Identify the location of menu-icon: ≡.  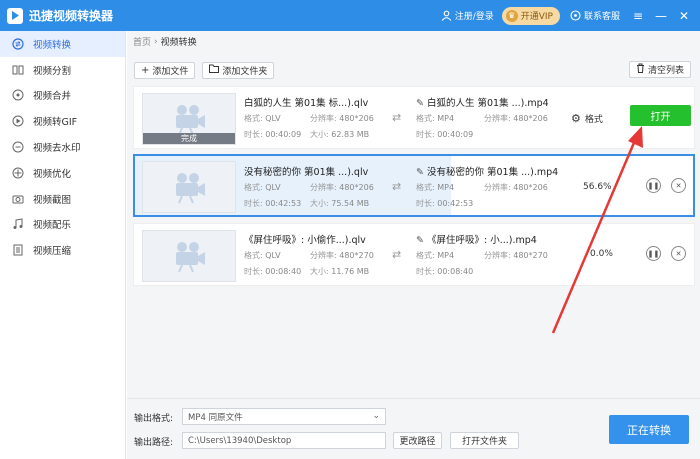
(638, 16).